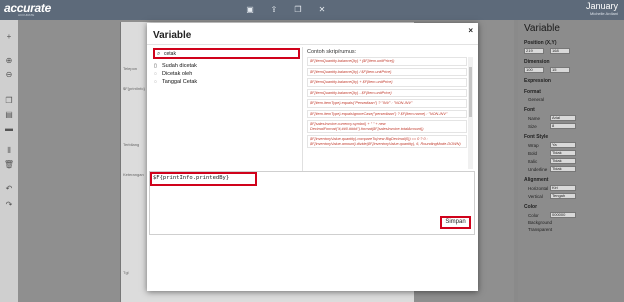 This screenshot has height=302, width=624. Describe the element at coordinates (274, 9) in the screenshot. I see `export-icon: ⇪` at that location.